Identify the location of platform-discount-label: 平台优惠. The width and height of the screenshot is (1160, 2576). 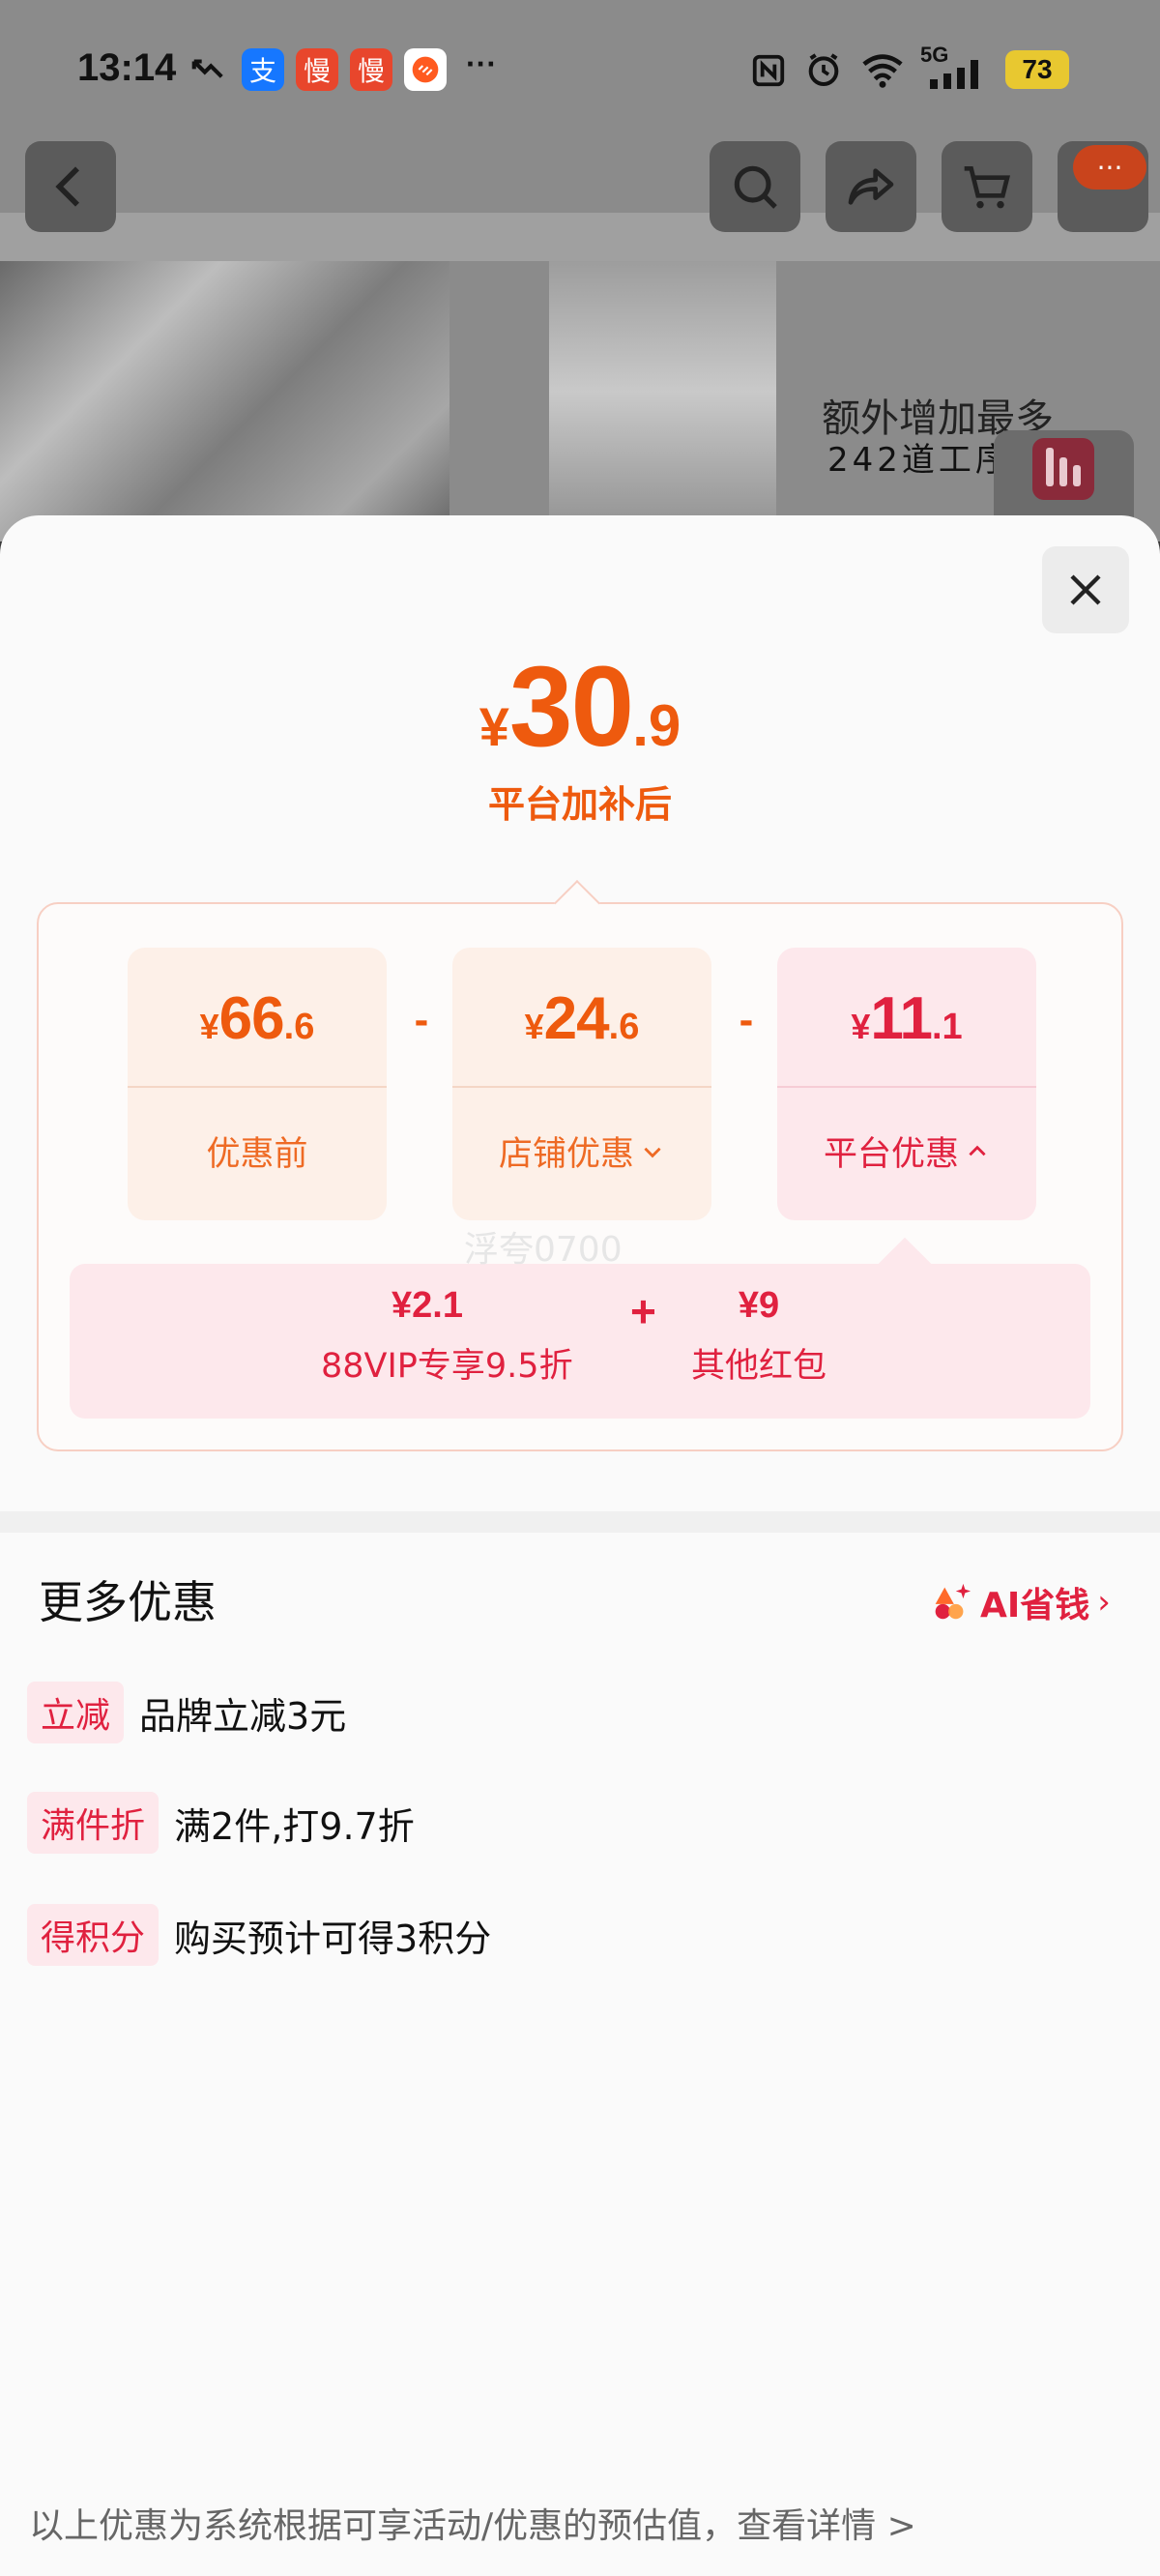
(907, 1151).